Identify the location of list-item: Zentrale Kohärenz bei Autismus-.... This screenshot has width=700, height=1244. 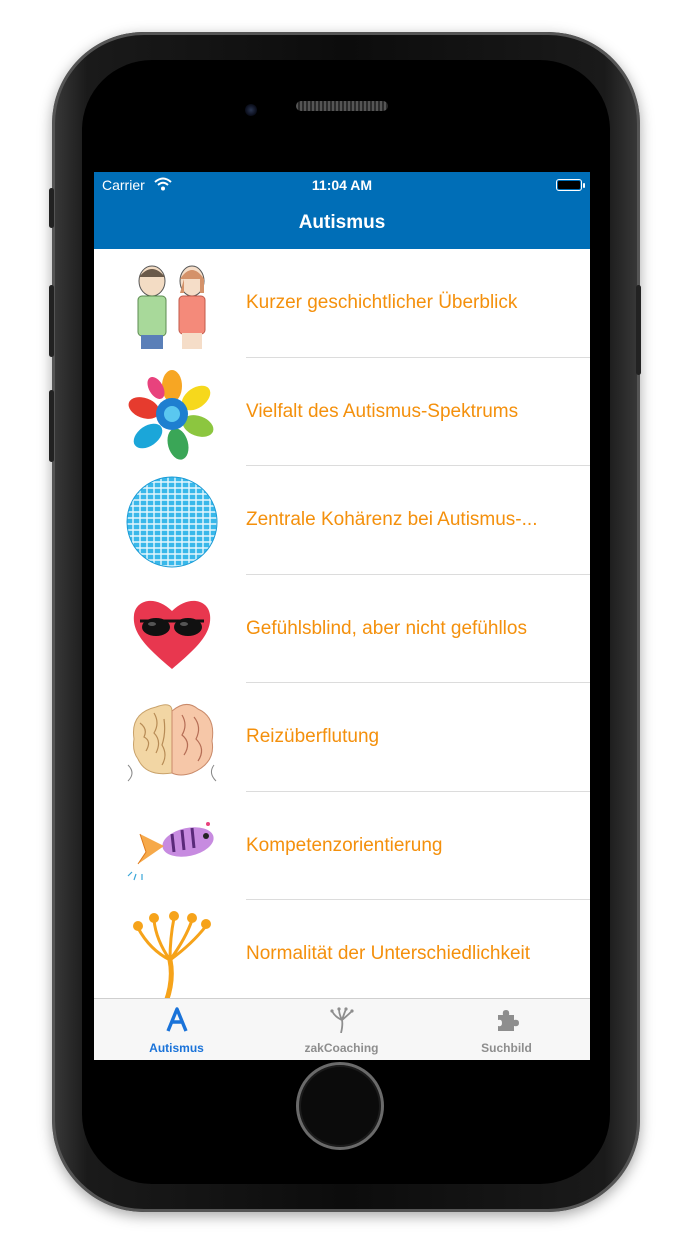
(342, 520).